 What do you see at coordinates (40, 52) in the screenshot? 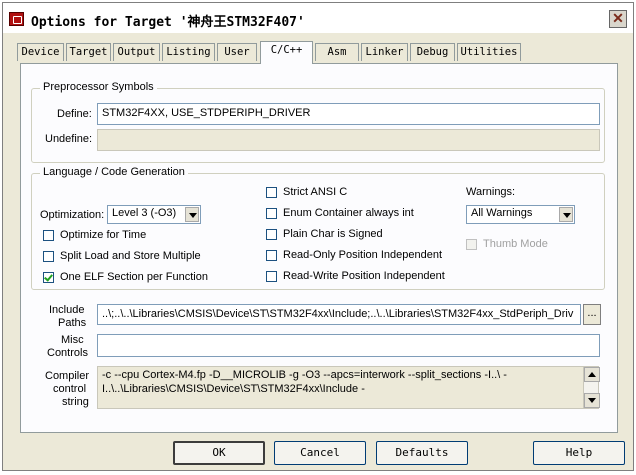
I see `tab-device: Device` at bounding box center [40, 52].